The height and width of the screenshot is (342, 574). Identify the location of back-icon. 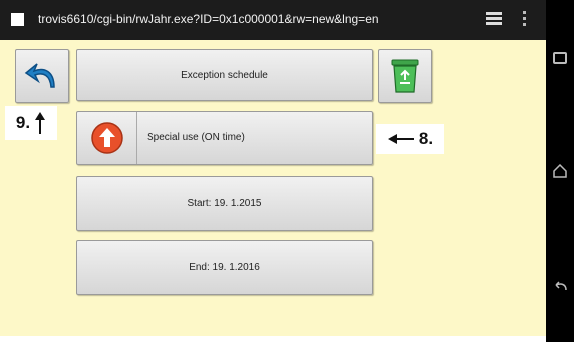
(560, 287).